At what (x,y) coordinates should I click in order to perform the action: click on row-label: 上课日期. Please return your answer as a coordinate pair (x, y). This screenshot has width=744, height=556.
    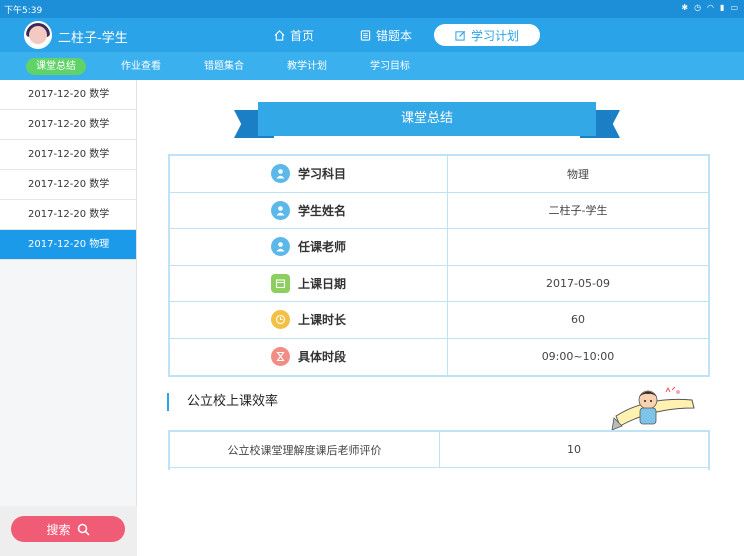
    Looking at the image, I should click on (322, 283).